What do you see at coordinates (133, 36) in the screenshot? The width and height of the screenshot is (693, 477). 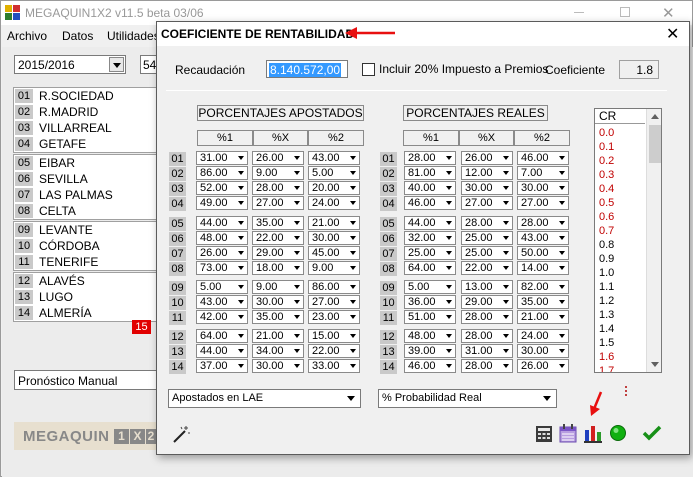 I see `menu-utilidades: Utilidades` at bounding box center [133, 36].